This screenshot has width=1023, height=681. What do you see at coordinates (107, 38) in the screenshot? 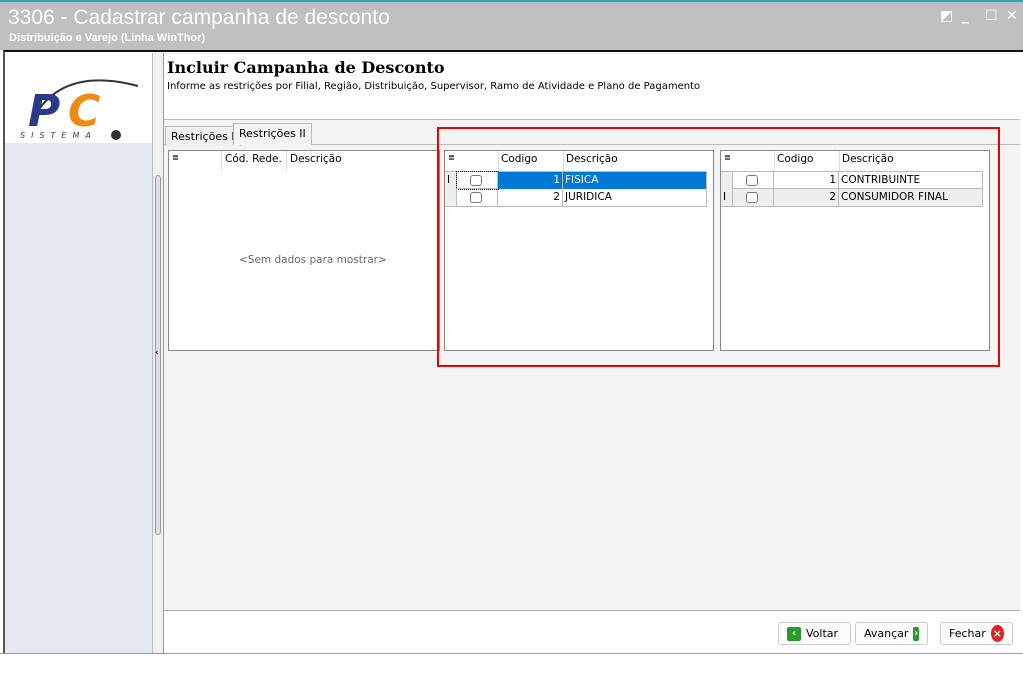
I see `window-subtitle: Distribuição e Varejo (Linha WinThor)` at bounding box center [107, 38].